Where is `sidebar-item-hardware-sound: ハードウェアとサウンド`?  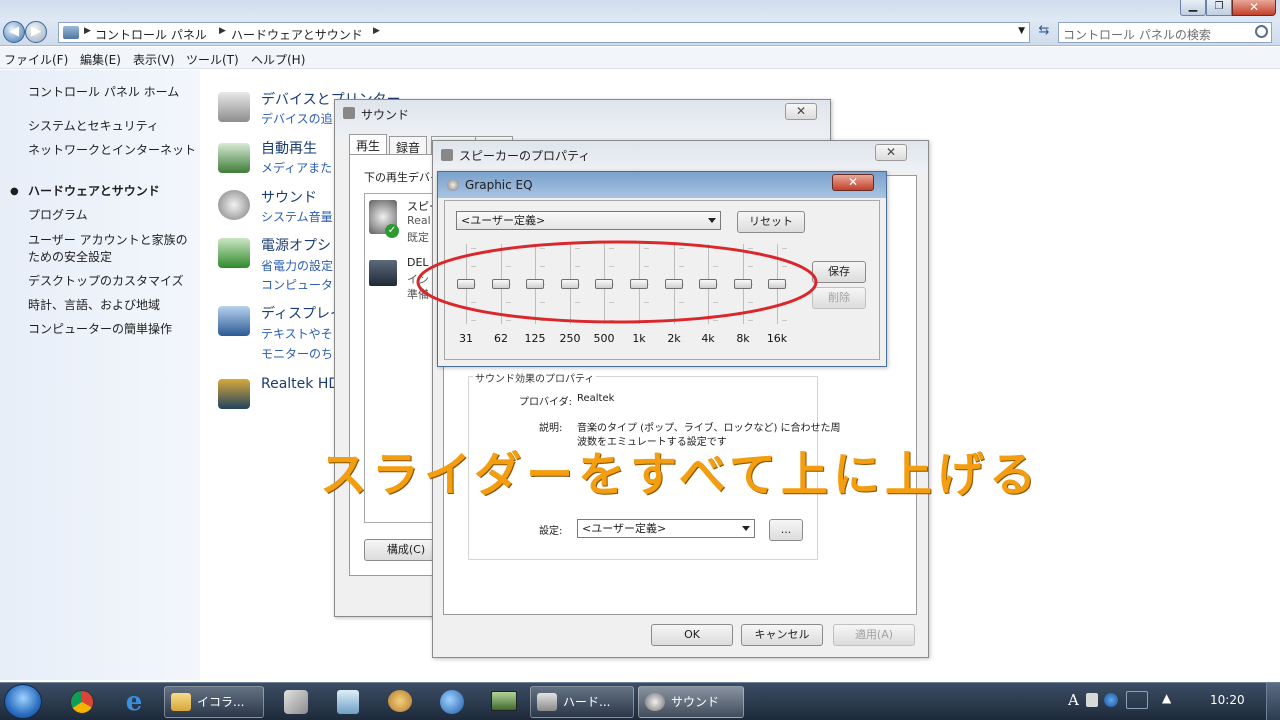 sidebar-item-hardware-sound: ハードウェアとサウンド is located at coordinates (94, 191).